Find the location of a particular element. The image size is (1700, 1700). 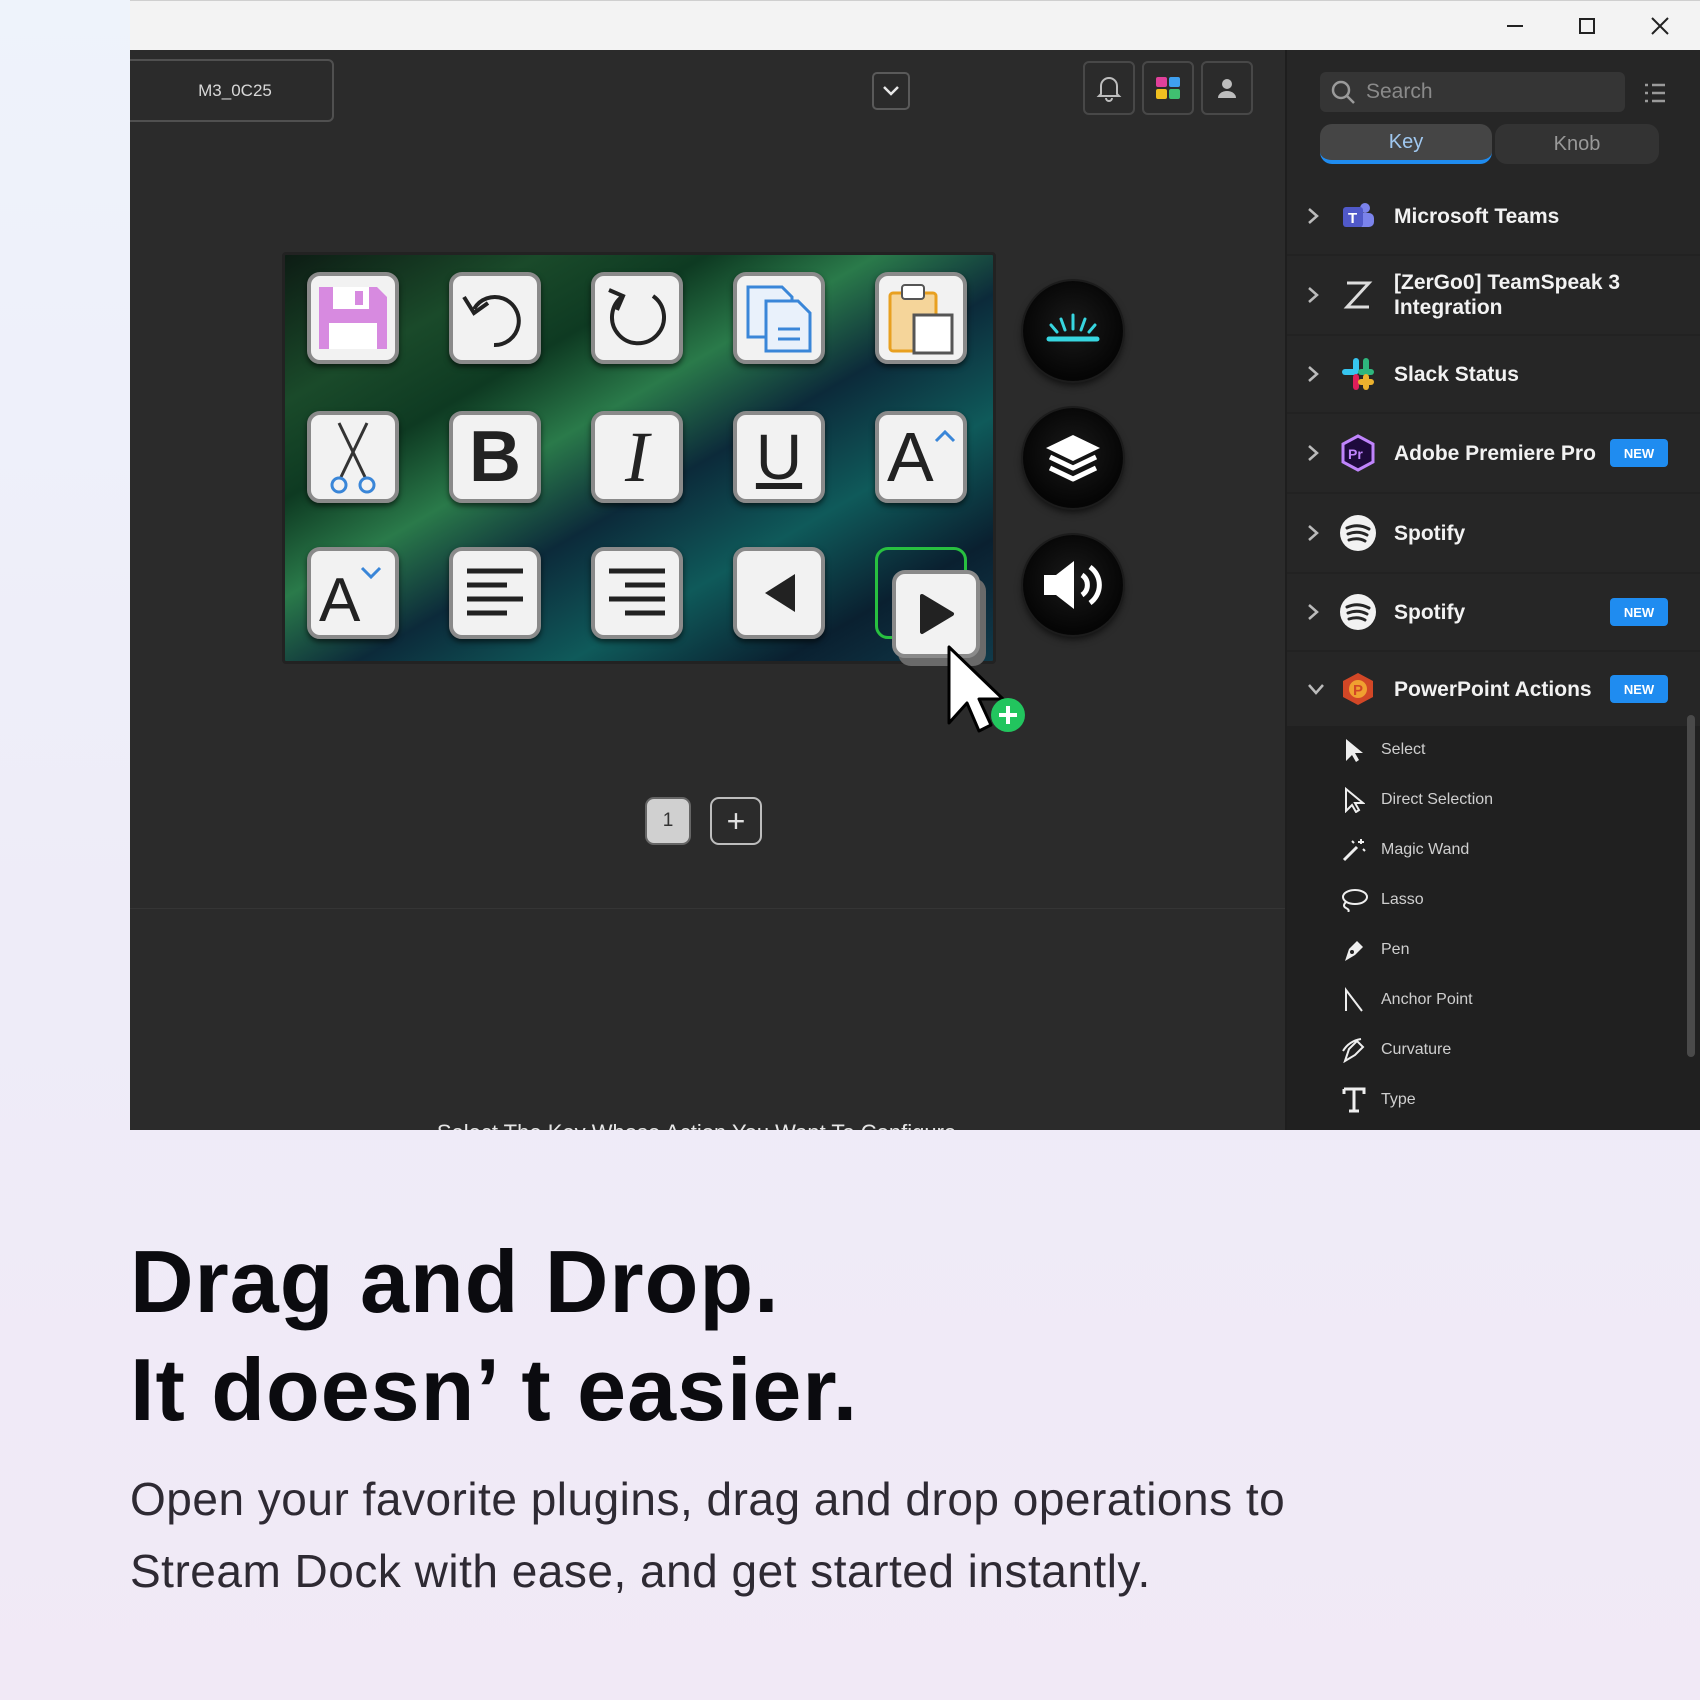

select-arrow-icon is located at coordinates (1354, 750).